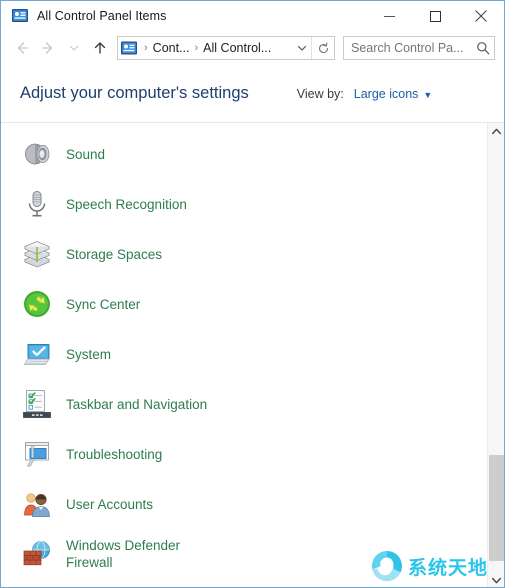 The height and width of the screenshot is (588, 505). What do you see at coordinates (102, 16) in the screenshot?
I see `window-title: All Control Panel Items` at bounding box center [102, 16].